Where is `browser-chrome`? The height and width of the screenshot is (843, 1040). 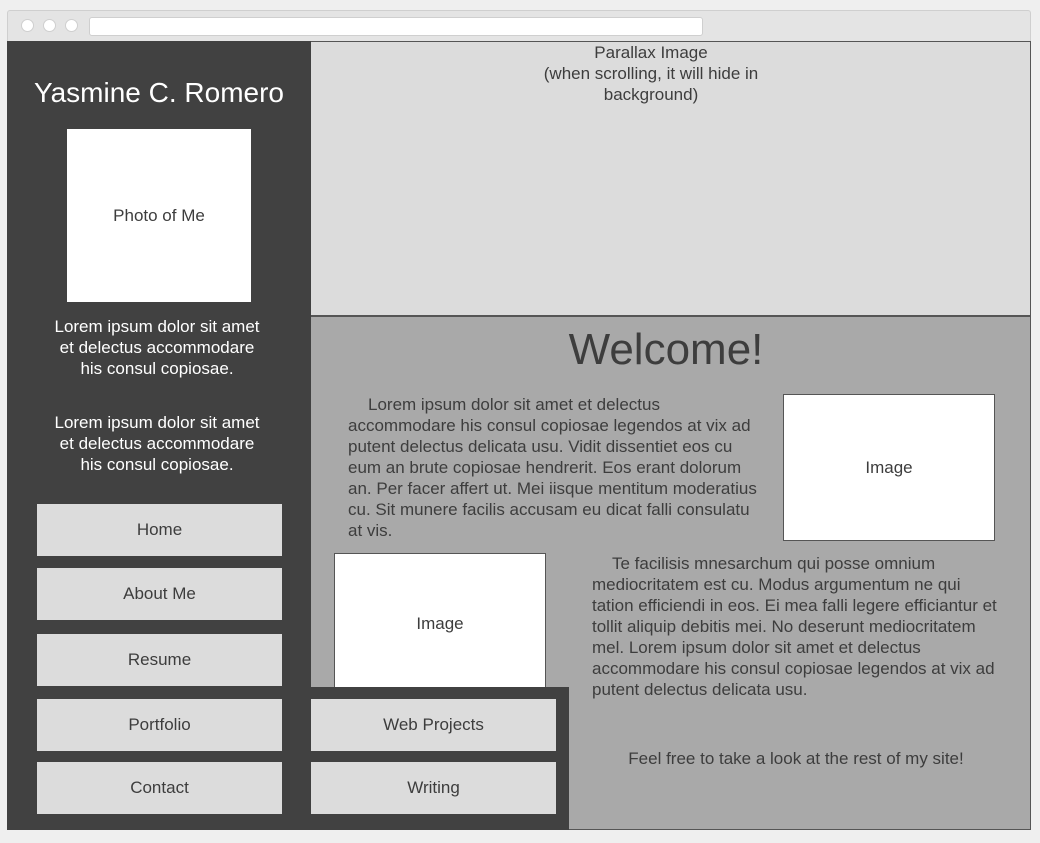 browser-chrome is located at coordinates (519, 26).